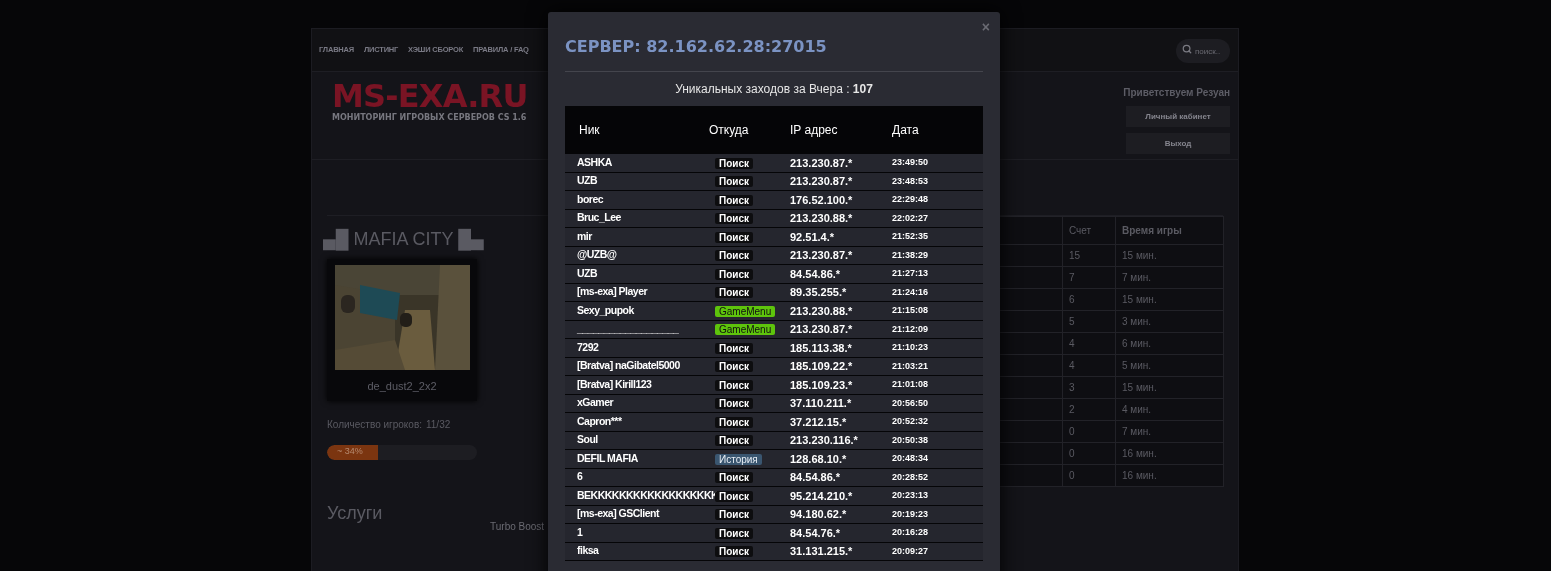 The width and height of the screenshot is (1551, 571). Describe the element at coordinates (910, 236) in the screenshot. I see `time-cell-text: 21:52:35` at that location.